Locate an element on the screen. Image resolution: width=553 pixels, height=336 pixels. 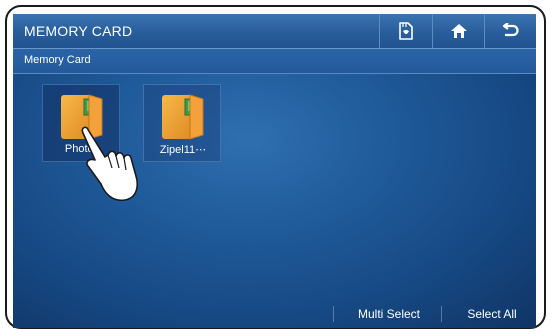
back-button is located at coordinates (510, 31).